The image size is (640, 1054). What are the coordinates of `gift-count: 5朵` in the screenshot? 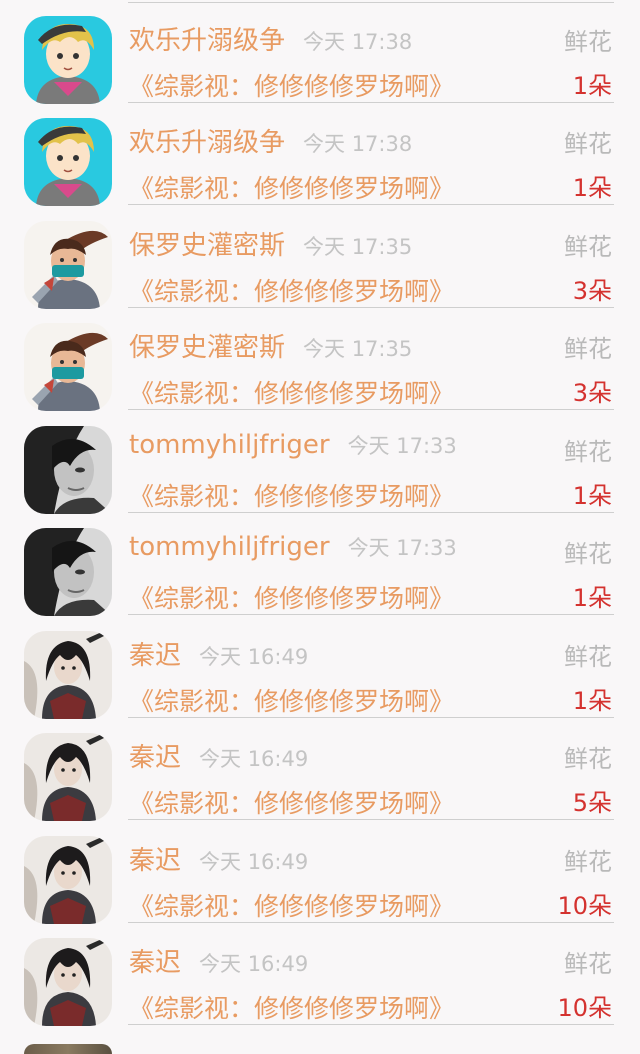 It's located at (592, 803).